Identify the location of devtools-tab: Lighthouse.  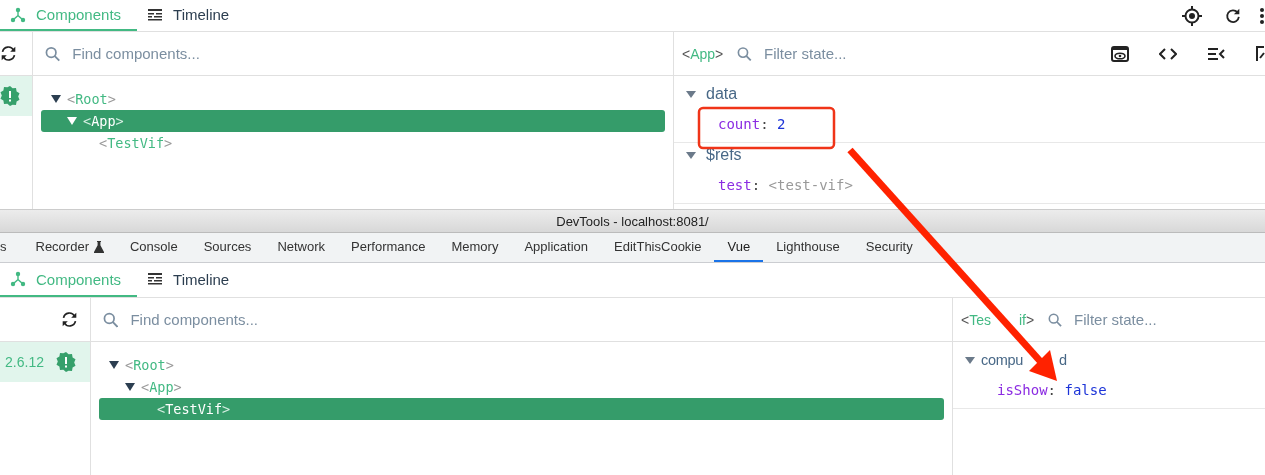
(808, 247).